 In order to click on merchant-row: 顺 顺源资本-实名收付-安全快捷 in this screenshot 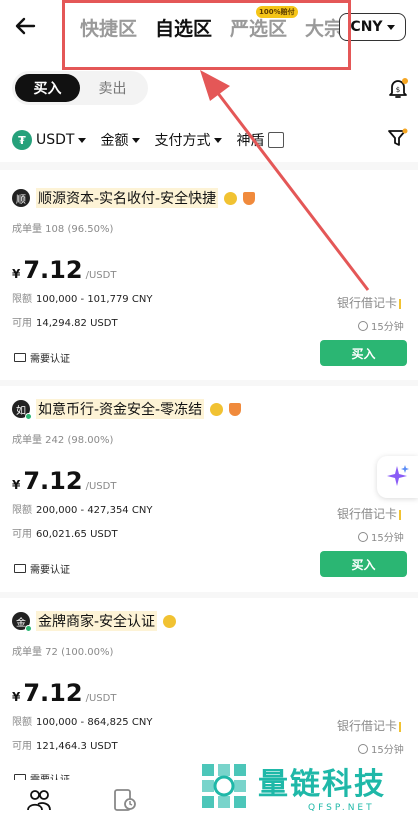, I will do `click(134, 198)`.